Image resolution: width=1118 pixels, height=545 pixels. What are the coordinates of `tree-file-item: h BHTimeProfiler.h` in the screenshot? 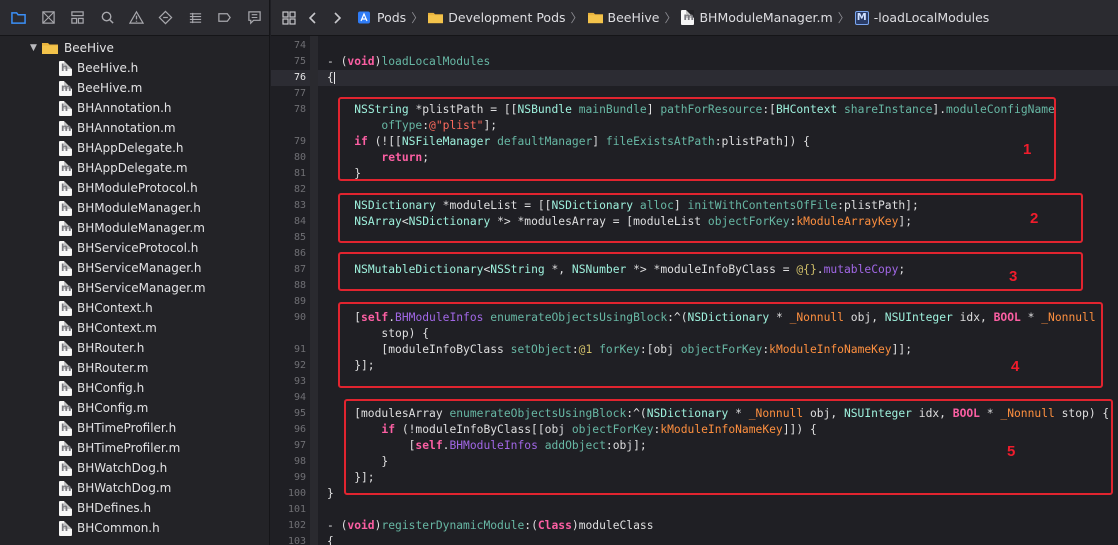 It's located at (134, 428).